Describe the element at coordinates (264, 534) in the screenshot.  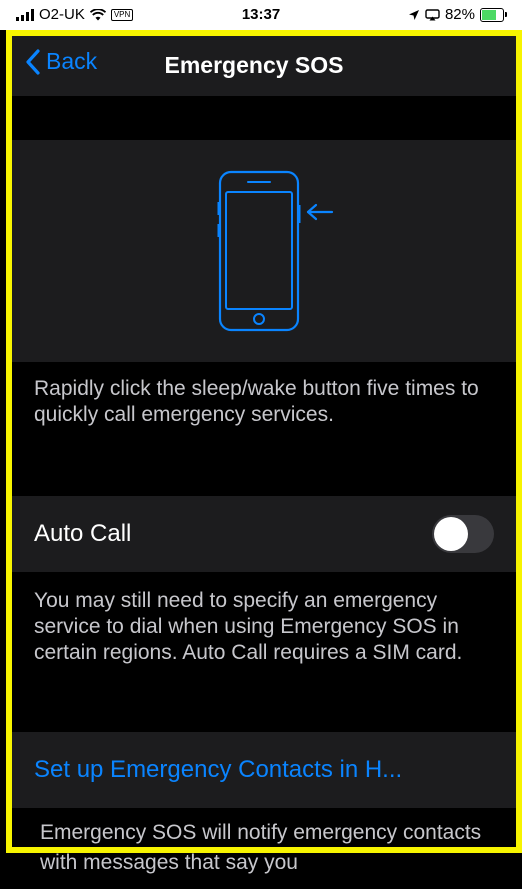
I see `auto-call-row: Auto Call` at that location.